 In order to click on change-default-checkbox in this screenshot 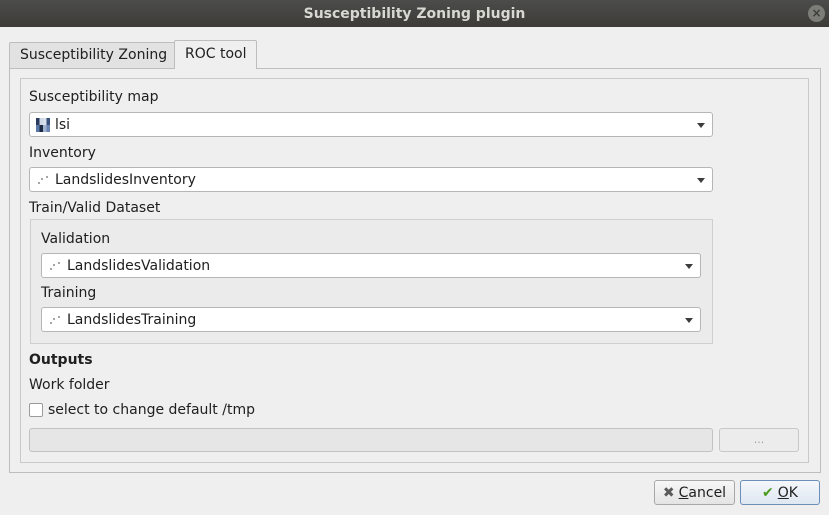, I will do `click(36, 410)`.